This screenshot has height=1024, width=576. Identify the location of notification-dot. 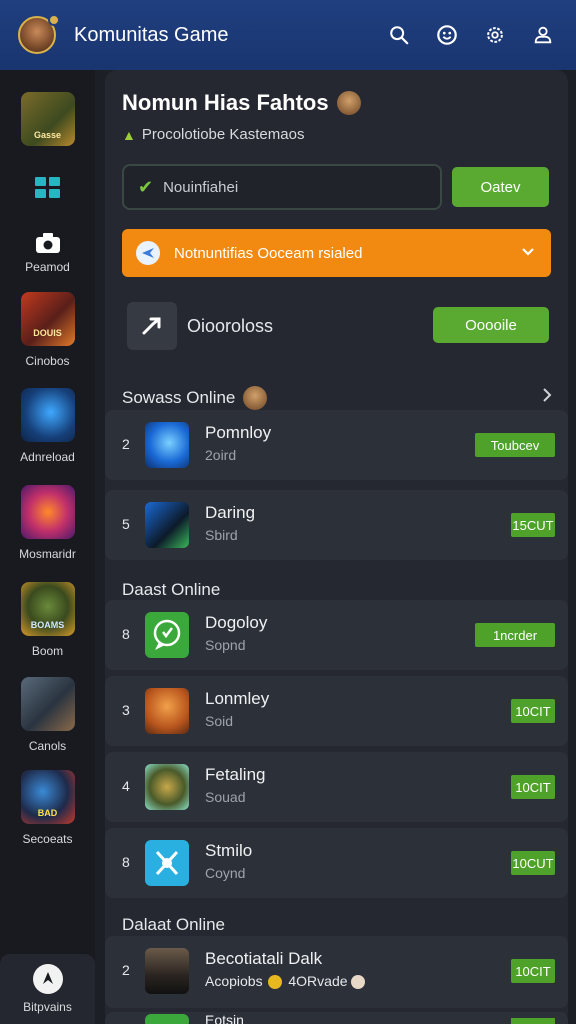
(54, 20).